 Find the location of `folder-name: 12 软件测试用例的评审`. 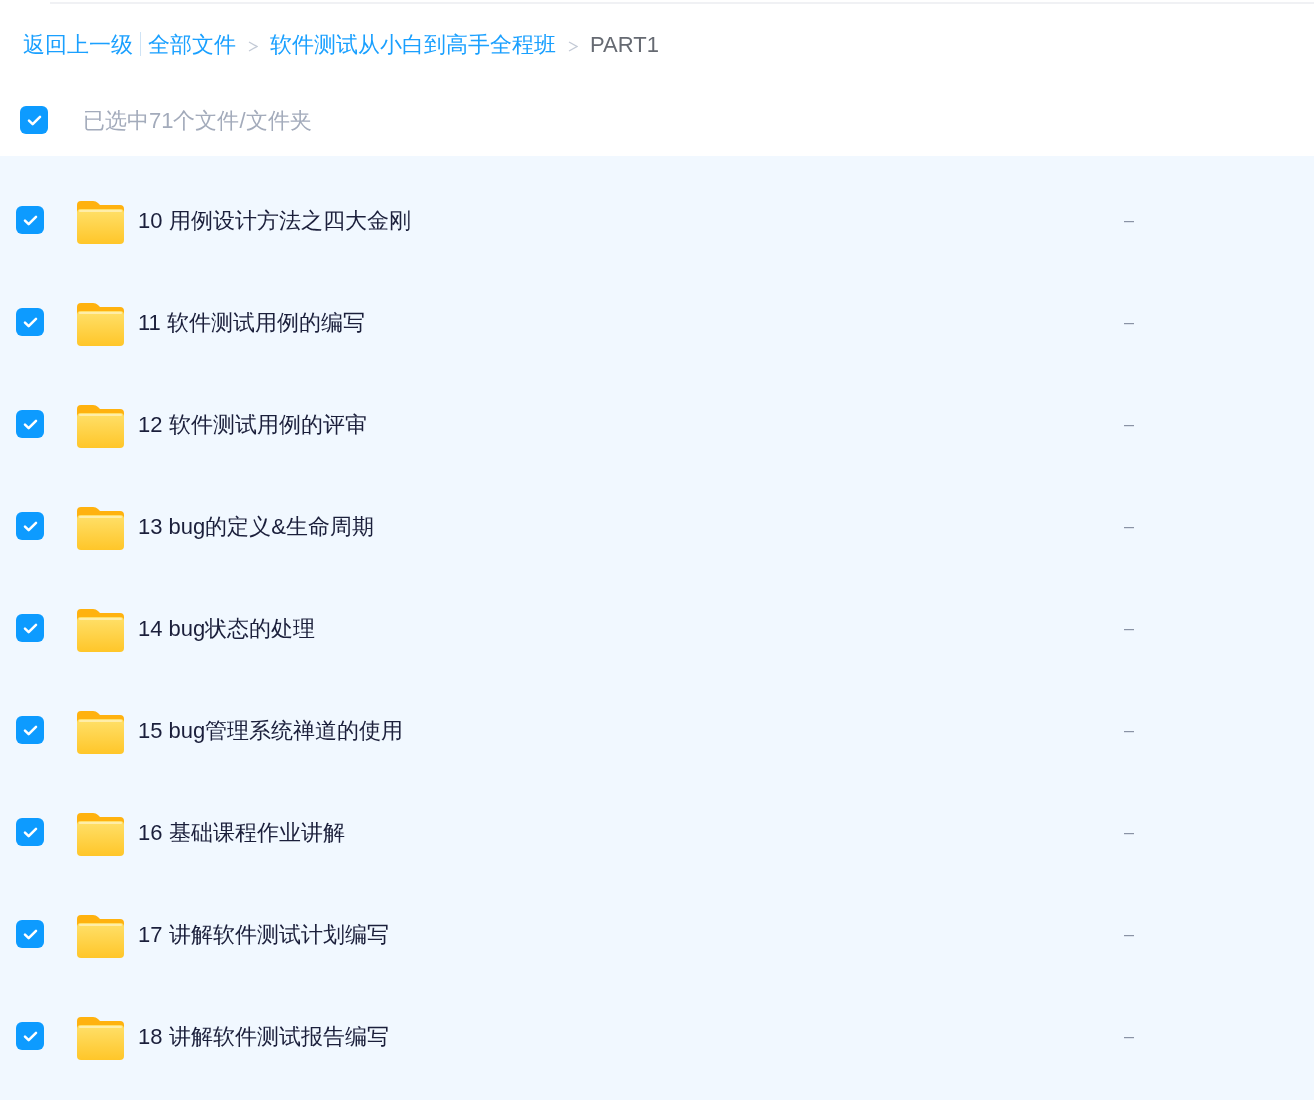

folder-name: 12 软件测试用例的评审 is located at coordinates (252, 424).